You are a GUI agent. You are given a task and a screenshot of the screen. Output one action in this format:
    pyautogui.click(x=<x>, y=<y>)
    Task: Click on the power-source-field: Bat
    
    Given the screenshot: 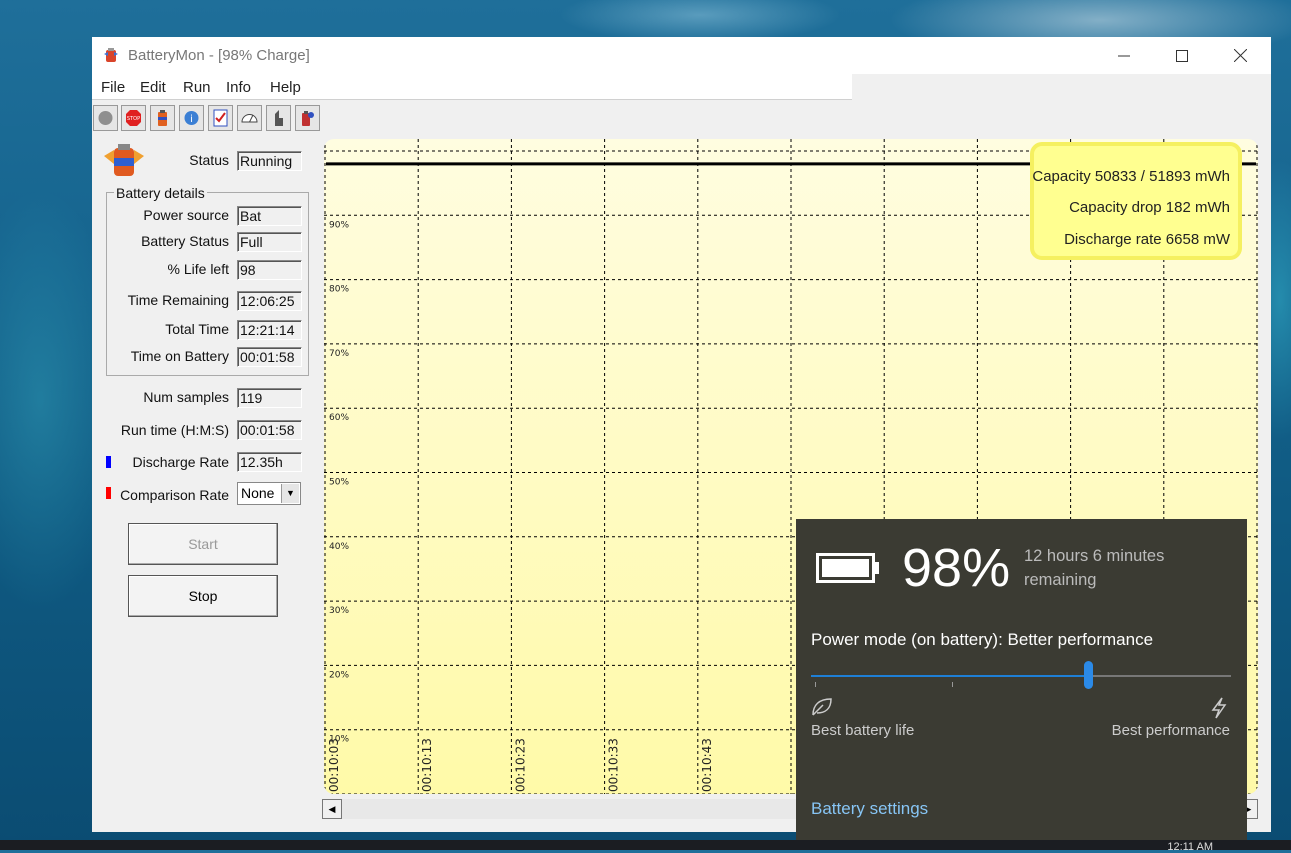 What is the action you would take?
    pyautogui.click(x=269, y=216)
    